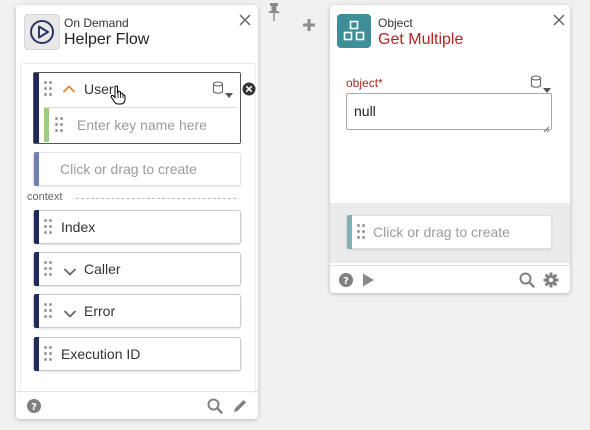 The width and height of the screenshot is (590, 430). What do you see at coordinates (69, 88) in the screenshot?
I see `chevron-up-icon` at bounding box center [69, 88].